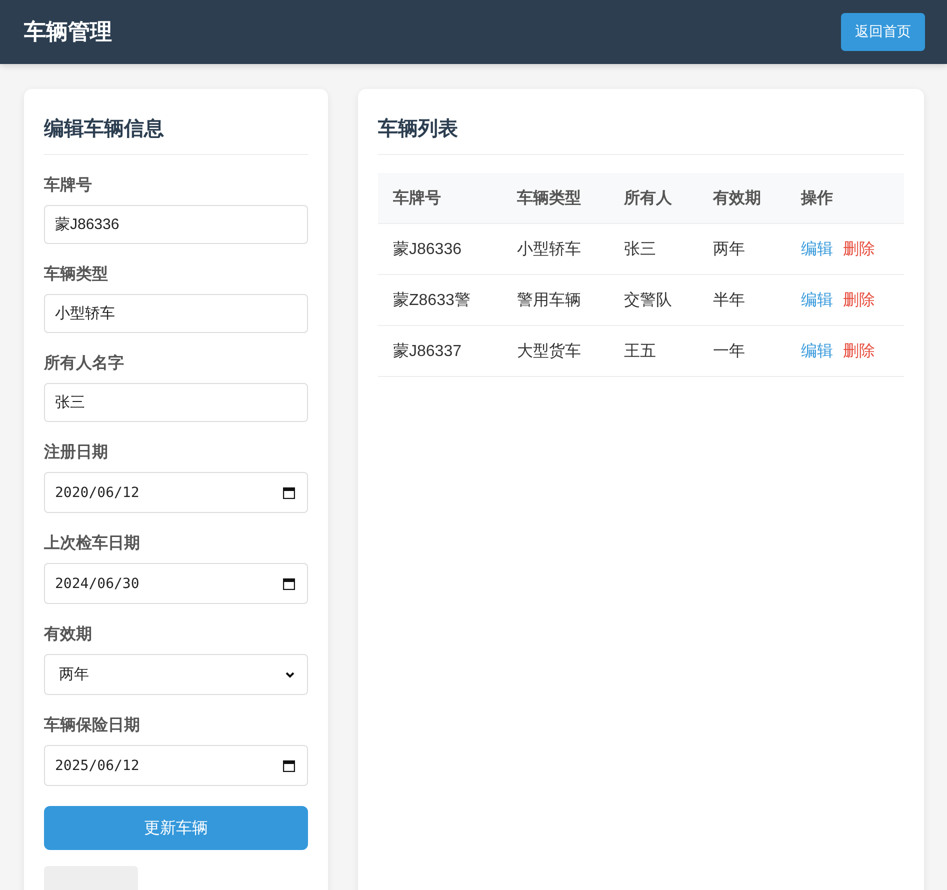 This screenshot has width=947, height=890. Describe the element at coordinates (176, 402) in the screenshot. I see `input-field: 张三` at that location.